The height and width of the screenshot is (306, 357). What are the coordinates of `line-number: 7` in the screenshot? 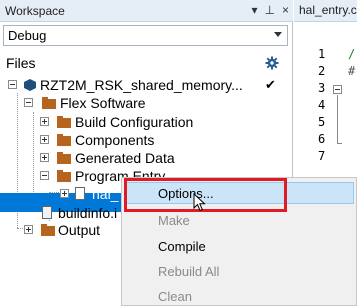 It's located at (322, 156).